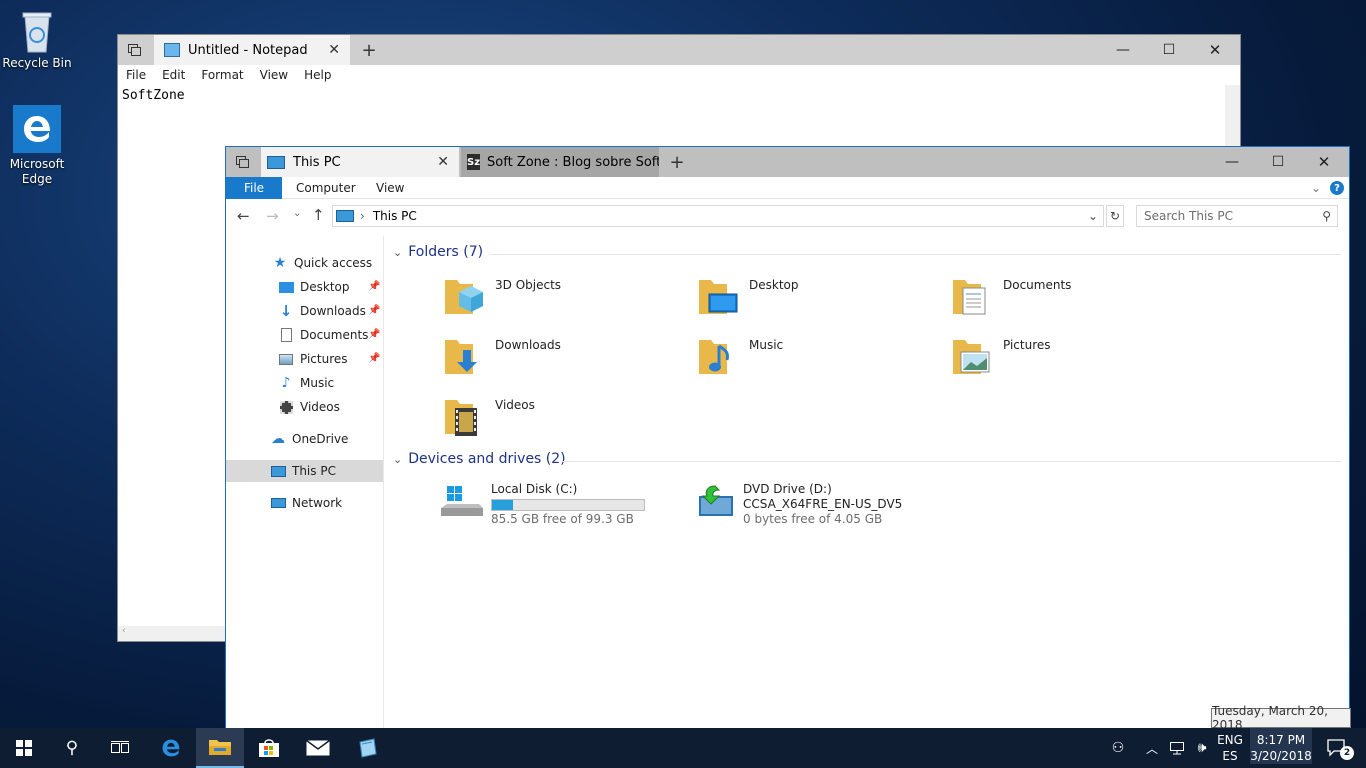 Image resolution: width=1366 pixels, height=768 pixels. I want to click on desktop-icon-edge: Microsoft Edge, so click(37, 146).